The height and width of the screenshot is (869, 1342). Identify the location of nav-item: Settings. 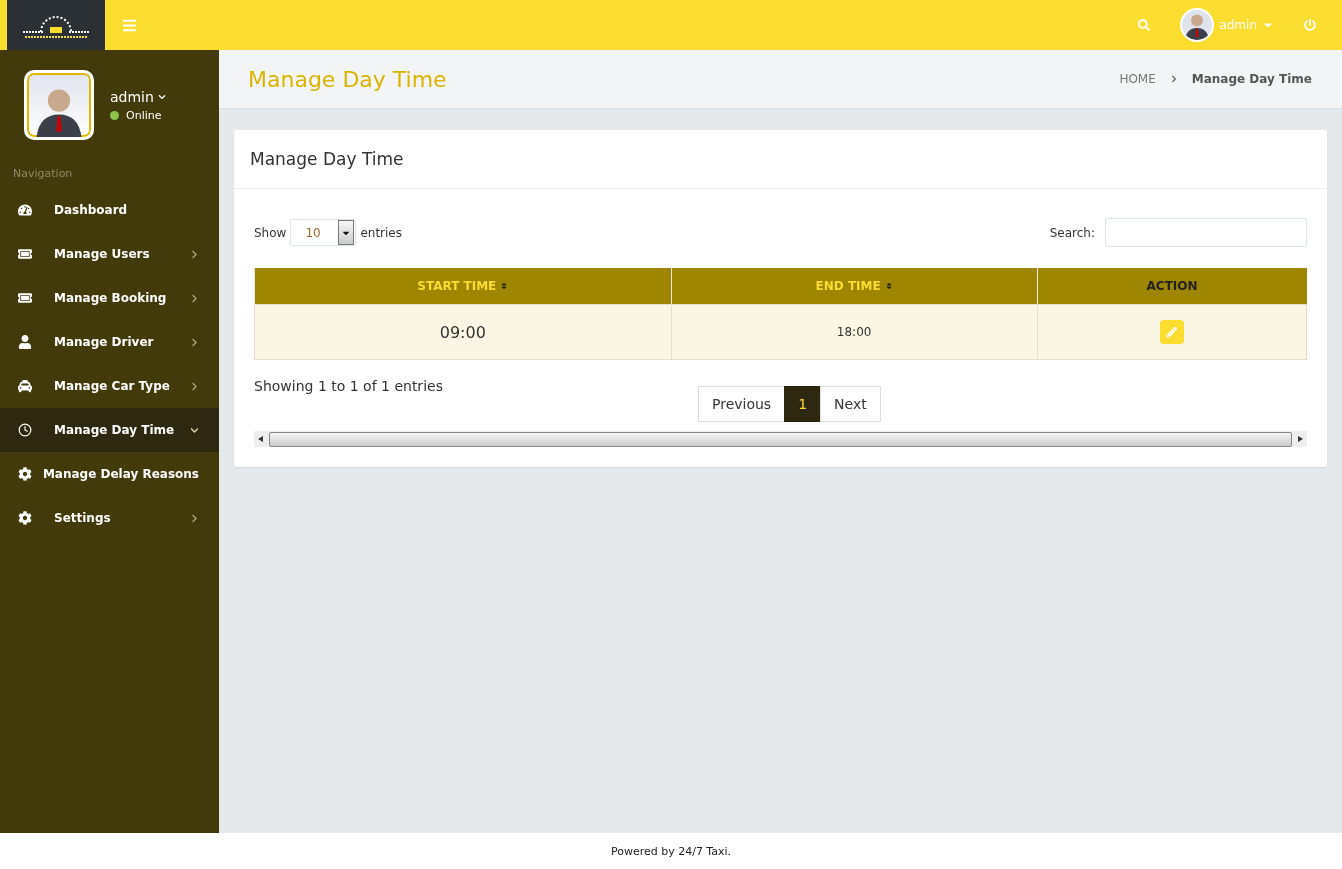
(109, 518).